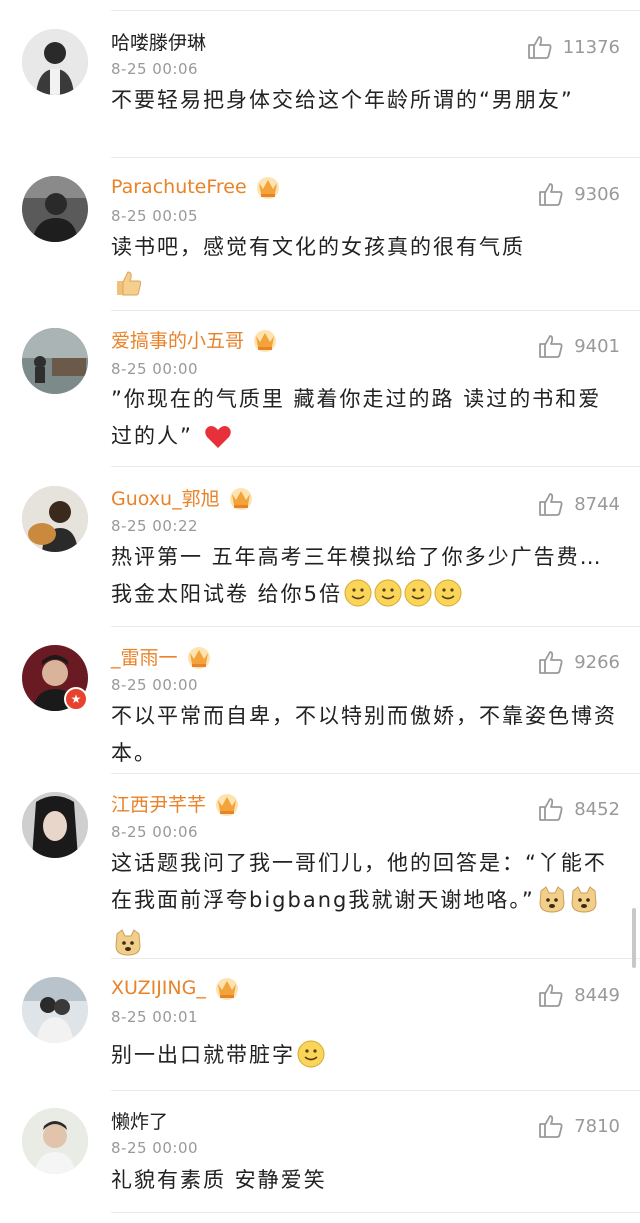 This screenshot has height=1223, width=640. Describe the element at coordinates (342, 100) in the screenshot. I see `comment-text: 不要轻易把身体交给这个年龄所谓的“男朋友”` at that location.